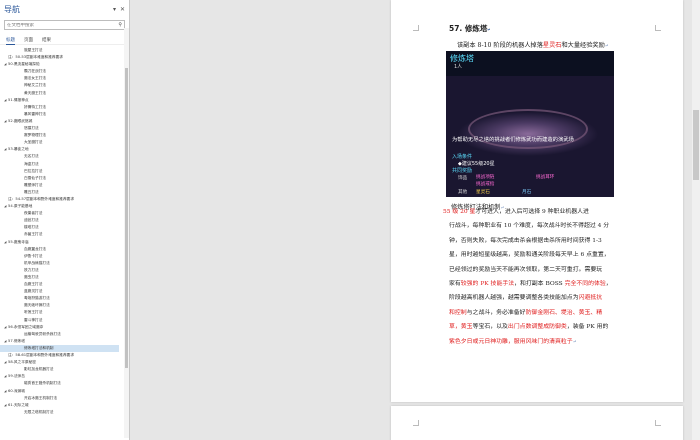  I want to click on outline-item: 白雪仙子打法, so click(64, 178).